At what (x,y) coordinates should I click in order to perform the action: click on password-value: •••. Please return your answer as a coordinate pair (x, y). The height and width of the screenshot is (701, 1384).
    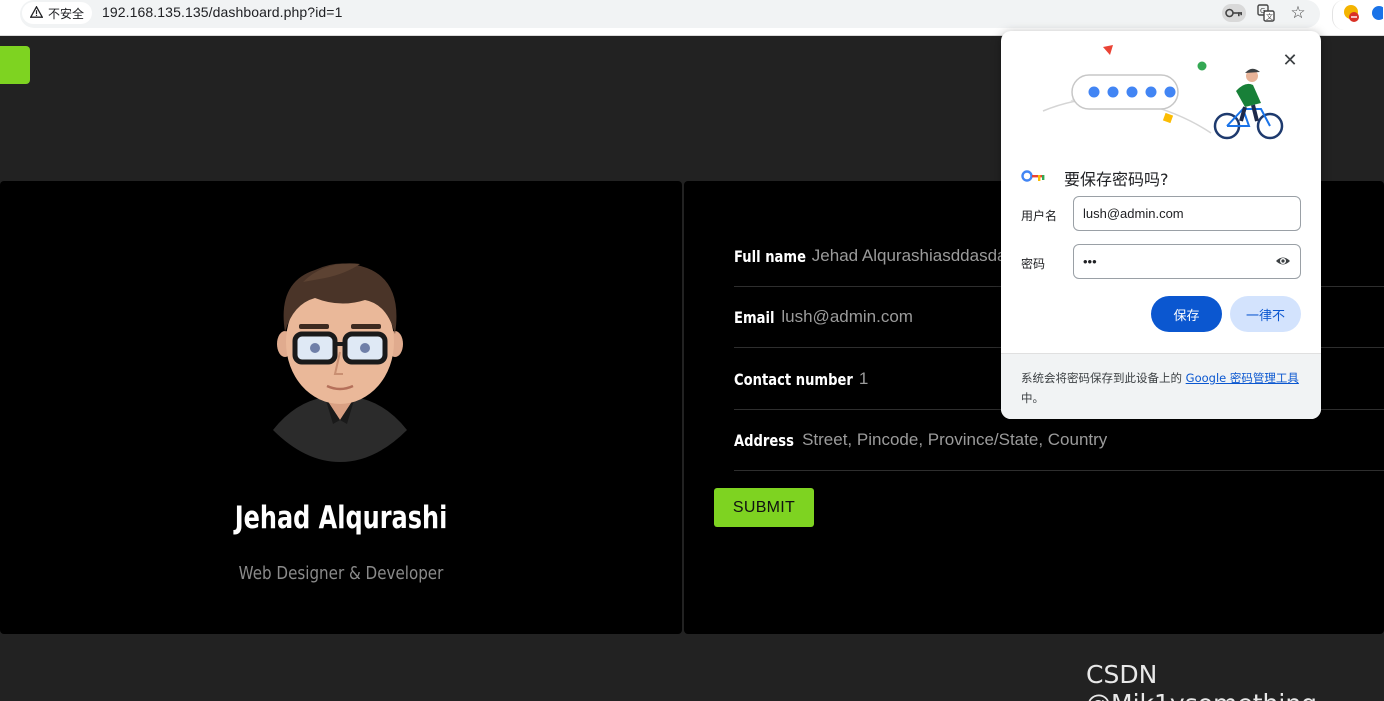
    Looking at the image, I should click on (1090, 261).